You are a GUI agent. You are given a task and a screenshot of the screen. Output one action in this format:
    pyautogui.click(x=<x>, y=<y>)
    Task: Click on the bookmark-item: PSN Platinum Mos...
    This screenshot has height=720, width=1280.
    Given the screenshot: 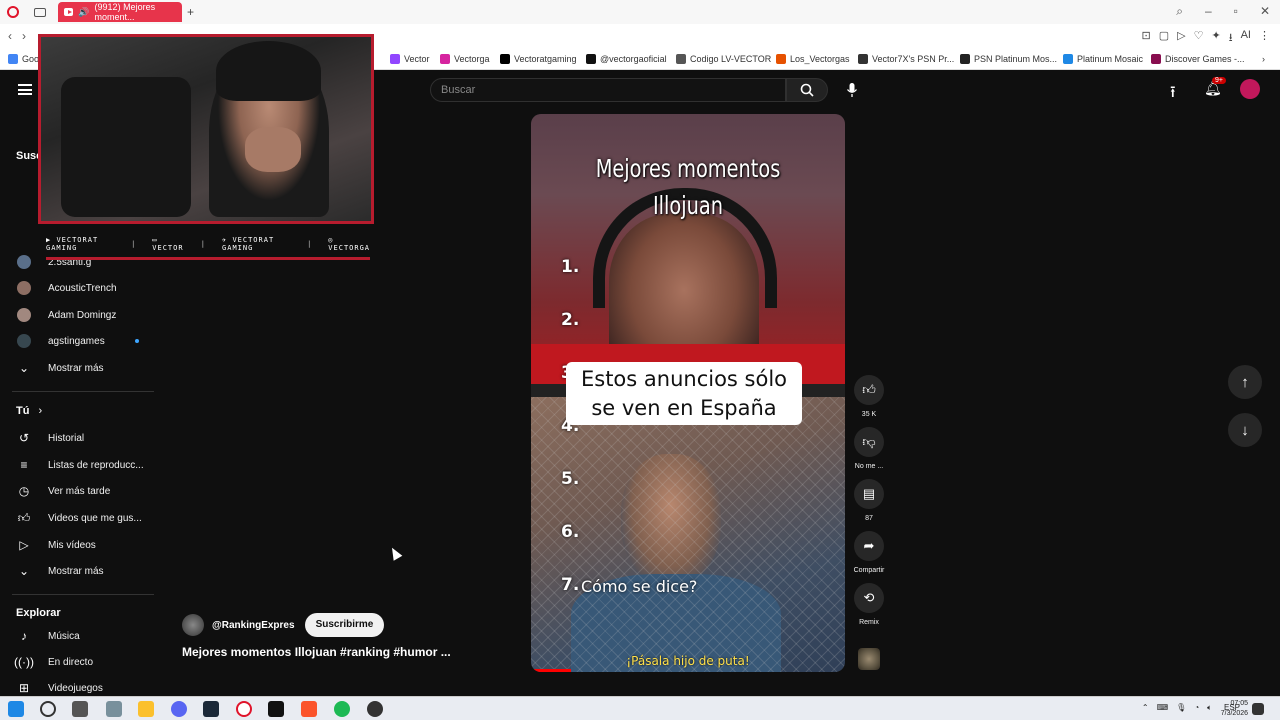 What is the action you would take?
    pyautogui.click(x=1008, y=59)
    